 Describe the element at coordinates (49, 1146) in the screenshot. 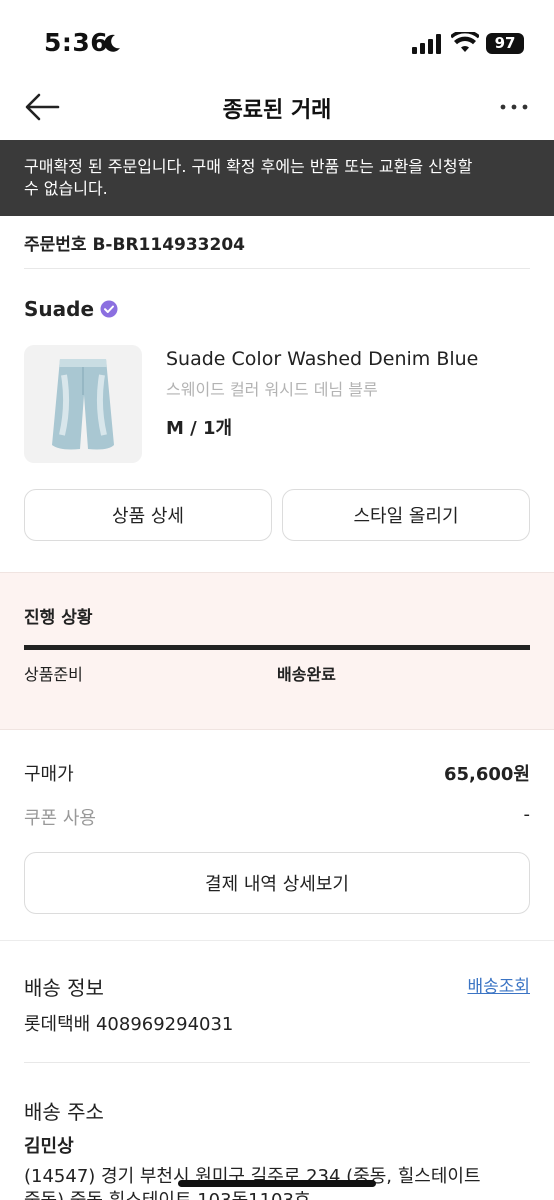

I see `recipient-name: 김민상` at that location.